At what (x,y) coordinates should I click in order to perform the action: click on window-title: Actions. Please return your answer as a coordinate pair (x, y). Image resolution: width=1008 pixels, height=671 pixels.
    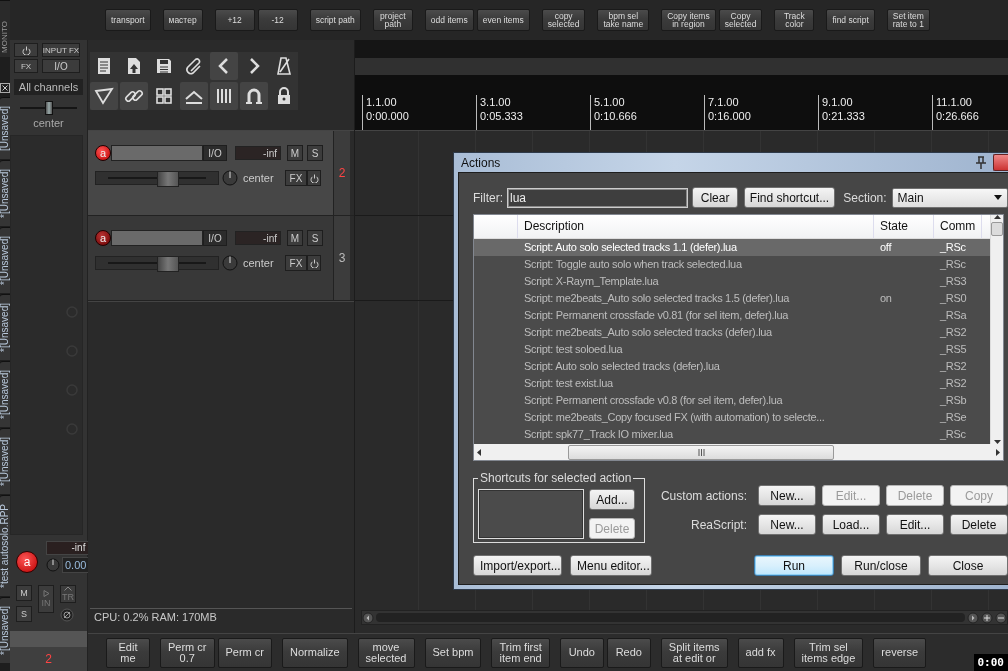
    Looking at the image, I should click on (481, 162).